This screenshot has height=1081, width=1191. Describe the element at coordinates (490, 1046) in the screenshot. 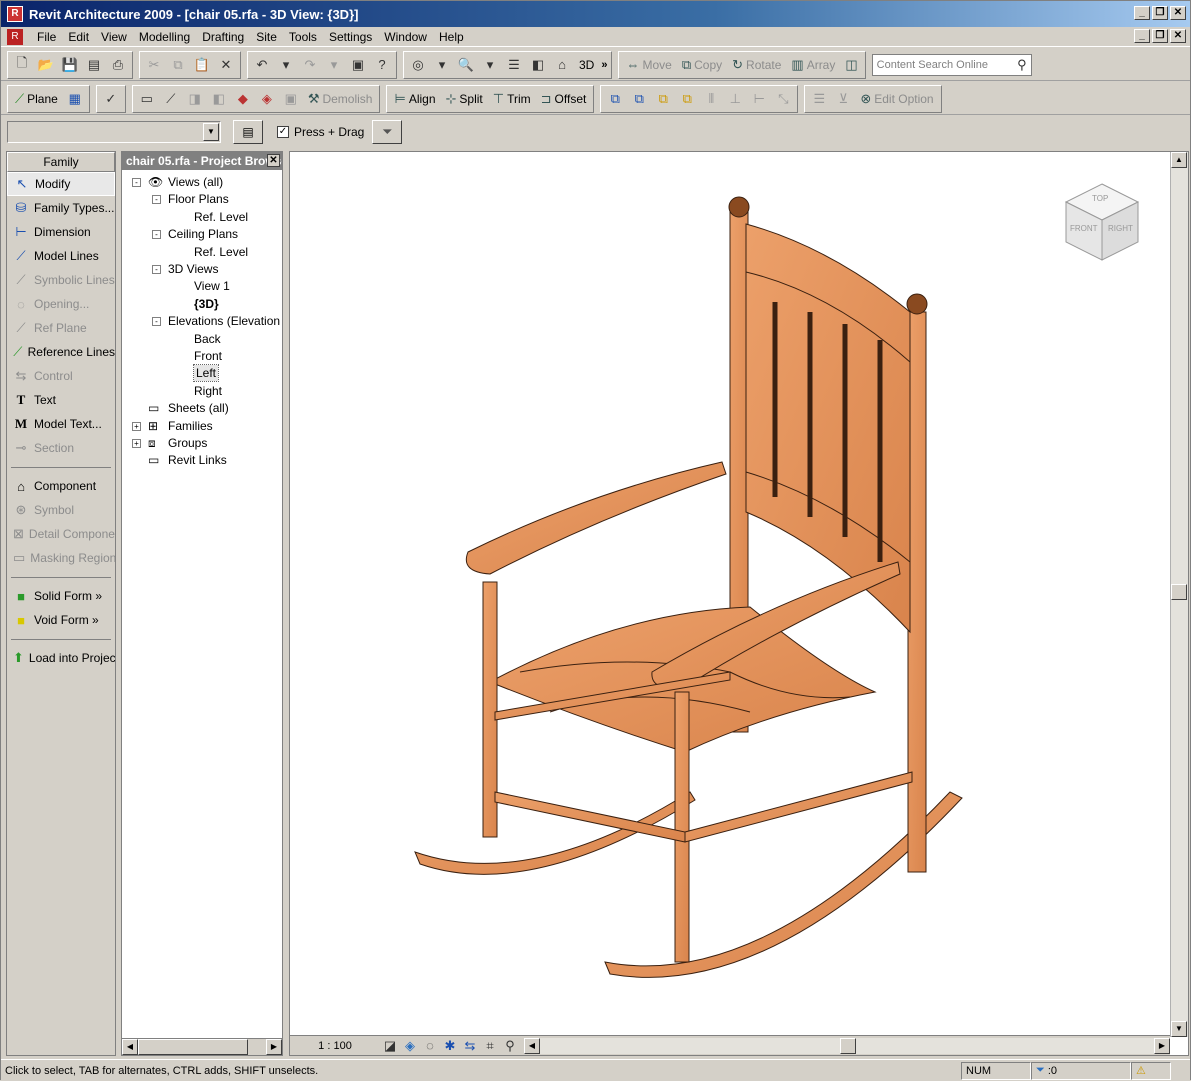

I see `crop-region-icon: ⌗` at that location.